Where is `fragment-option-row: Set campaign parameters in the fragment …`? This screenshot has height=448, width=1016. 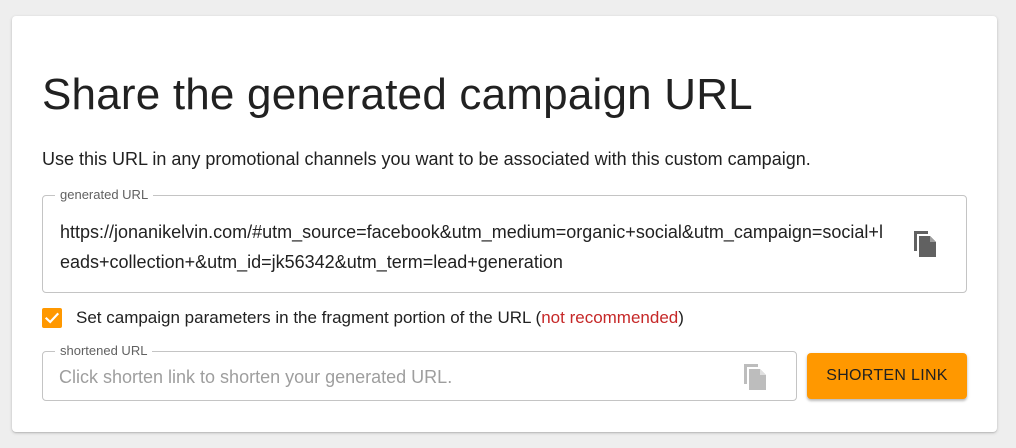
fragment-option-row: Set campaign parameters in the fragment … is located at coordinates (363, 318).